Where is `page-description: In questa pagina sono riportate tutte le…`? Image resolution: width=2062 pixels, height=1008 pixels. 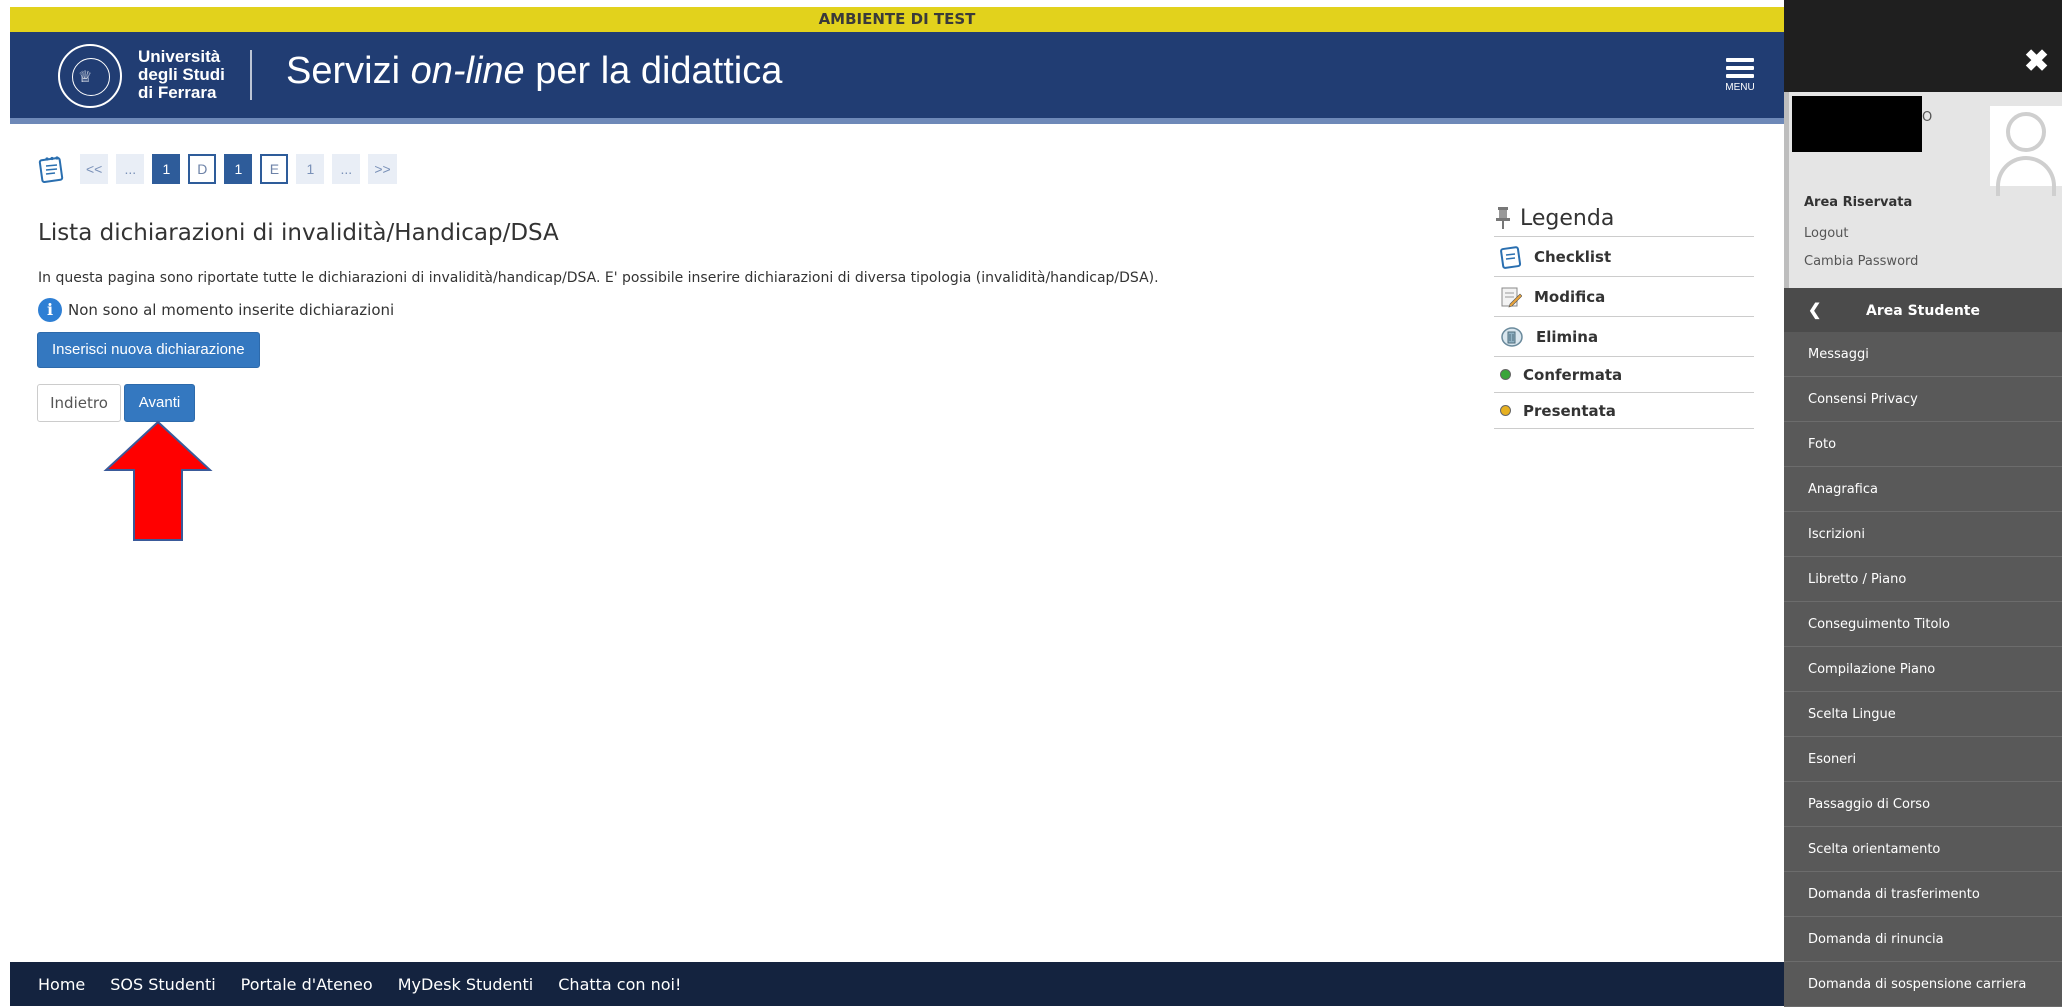 page-description: In questa pagina sono riportate tutte le… is located at coordinates (598, 278).